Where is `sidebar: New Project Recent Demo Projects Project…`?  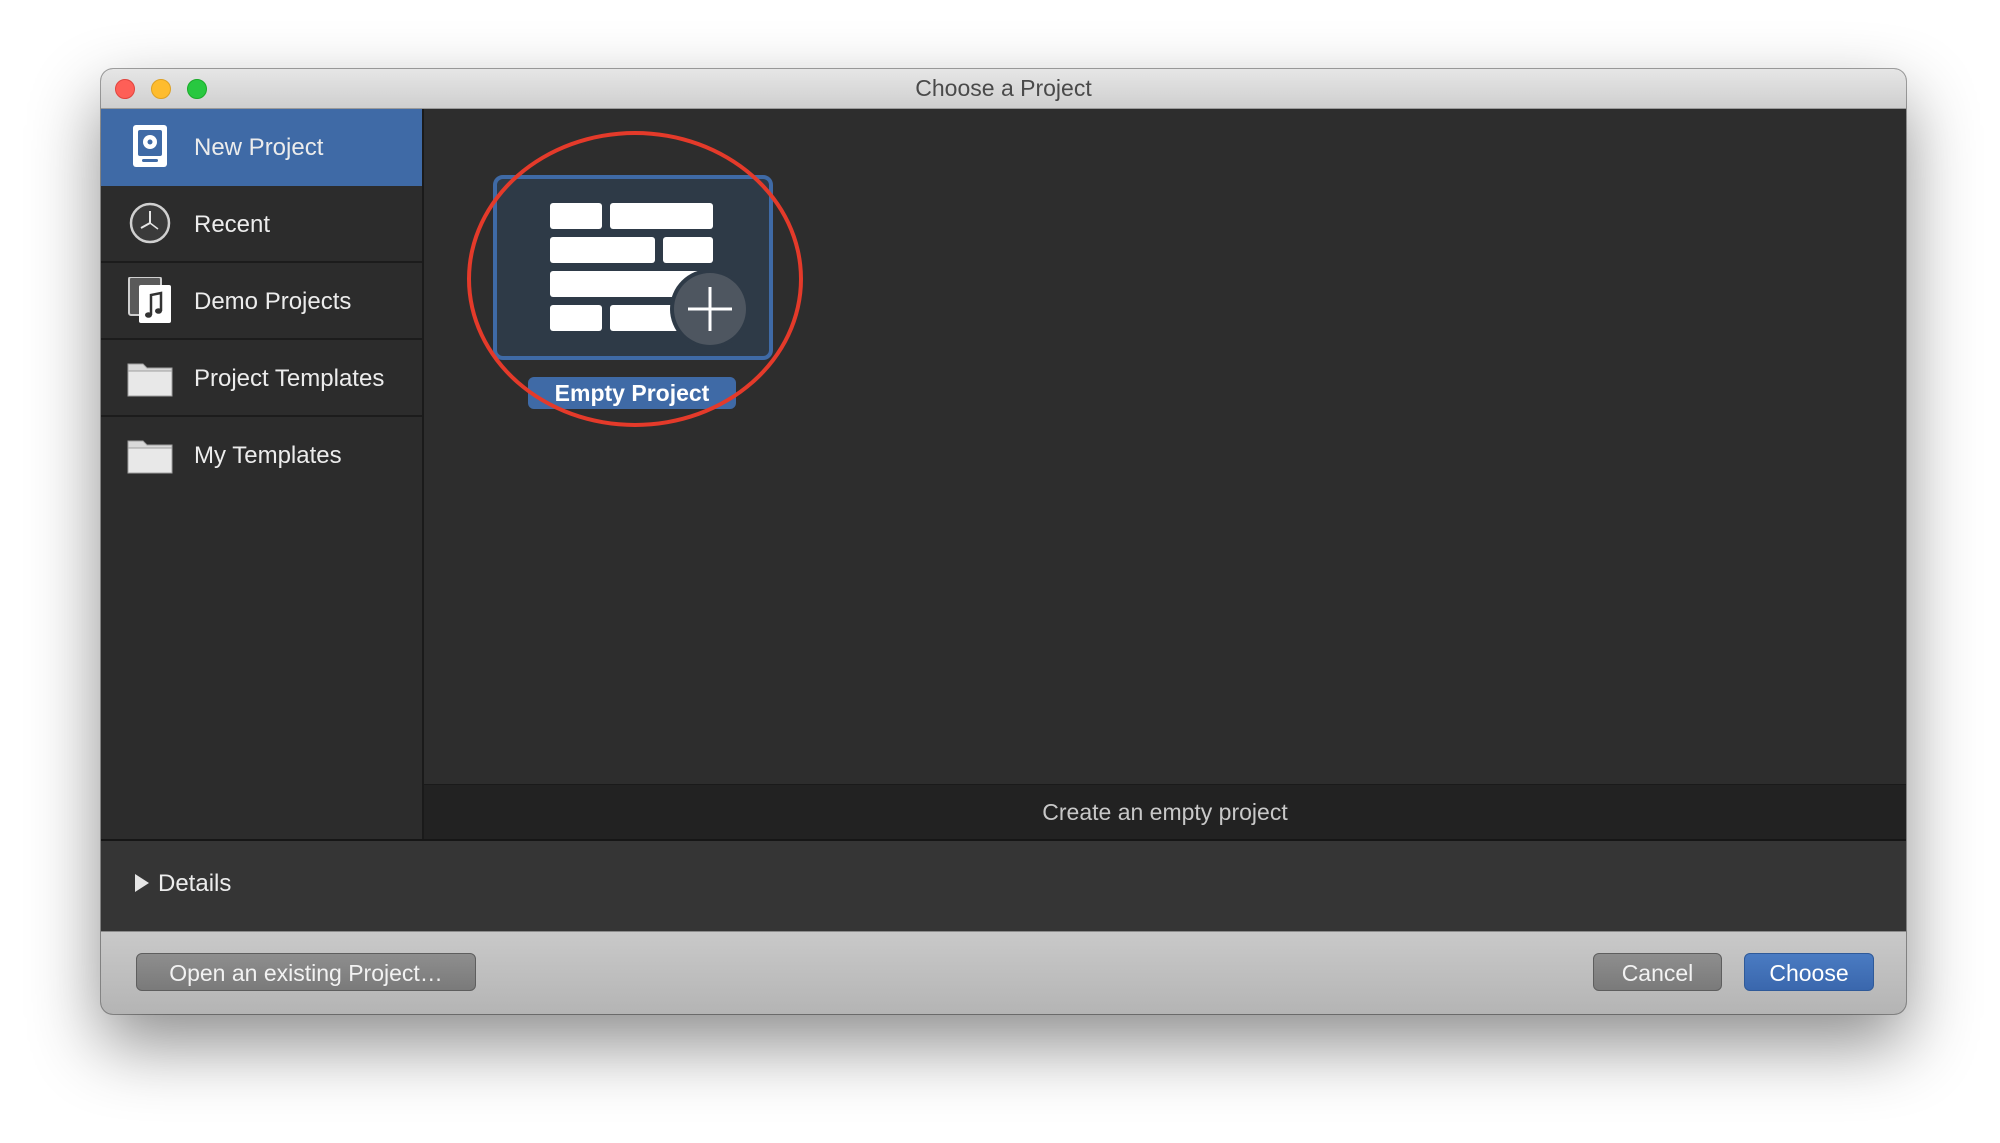
sidebar: New Project Recent Demo Projects Project… is located at coordinates (262, 474).